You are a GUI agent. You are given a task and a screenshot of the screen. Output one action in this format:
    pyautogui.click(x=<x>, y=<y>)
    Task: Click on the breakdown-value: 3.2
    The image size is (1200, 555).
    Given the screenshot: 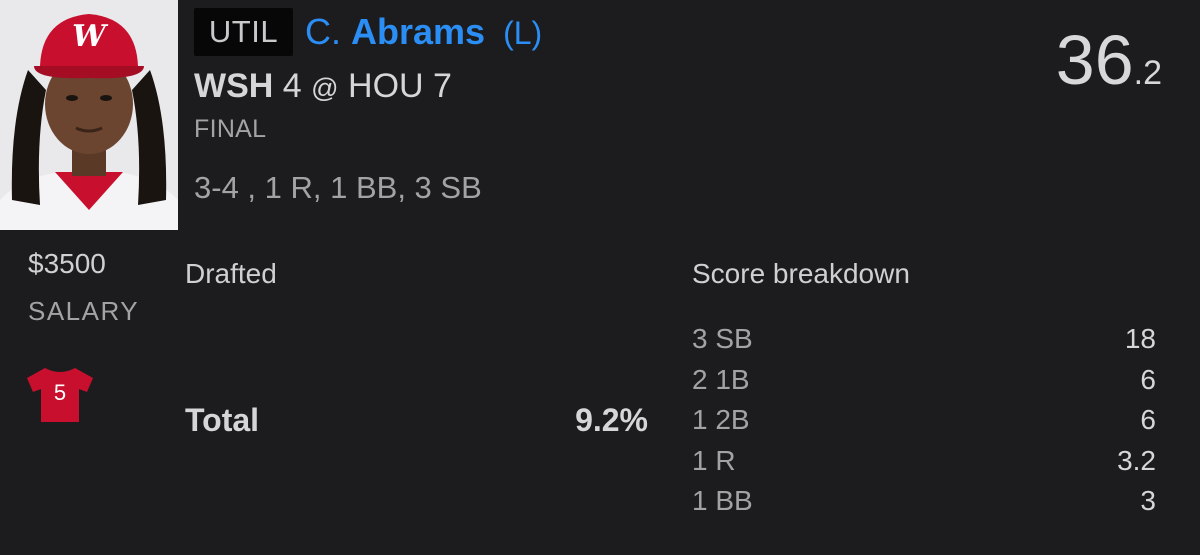 What is the action you would take?
    pyautogui.click(x=1136, y=460)
    